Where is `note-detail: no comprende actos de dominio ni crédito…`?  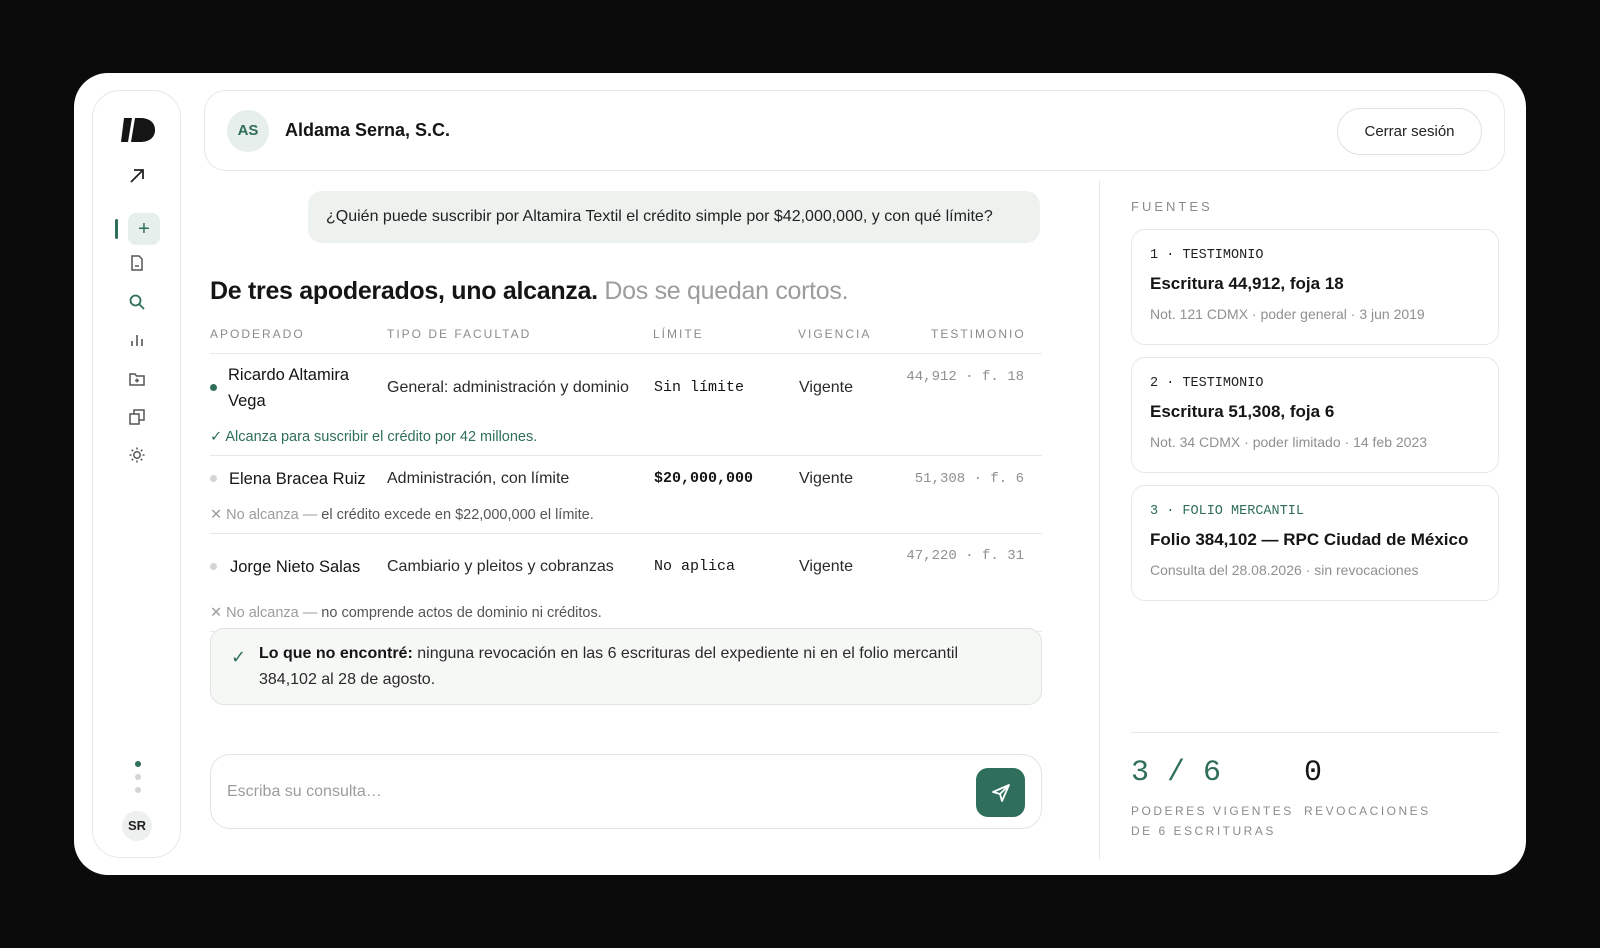
note-detail: no comprende actos de dominio ni crédito… is located at coordinates (461, 613).